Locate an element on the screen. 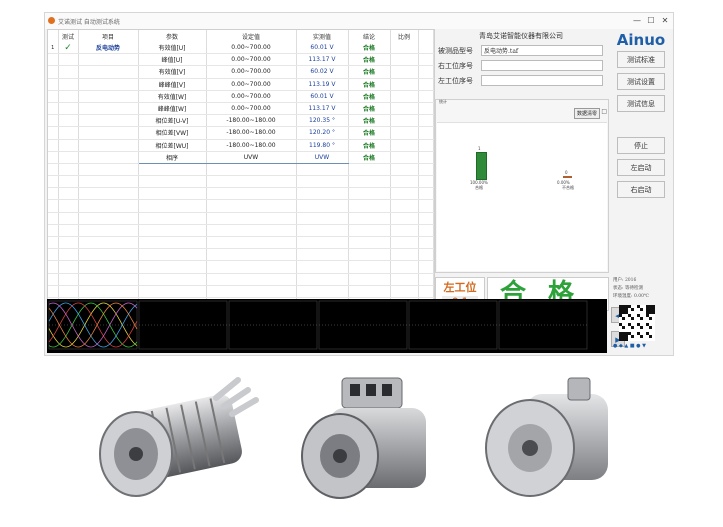  model-field: 反电动势.taf is located at coordinates (542, 50).